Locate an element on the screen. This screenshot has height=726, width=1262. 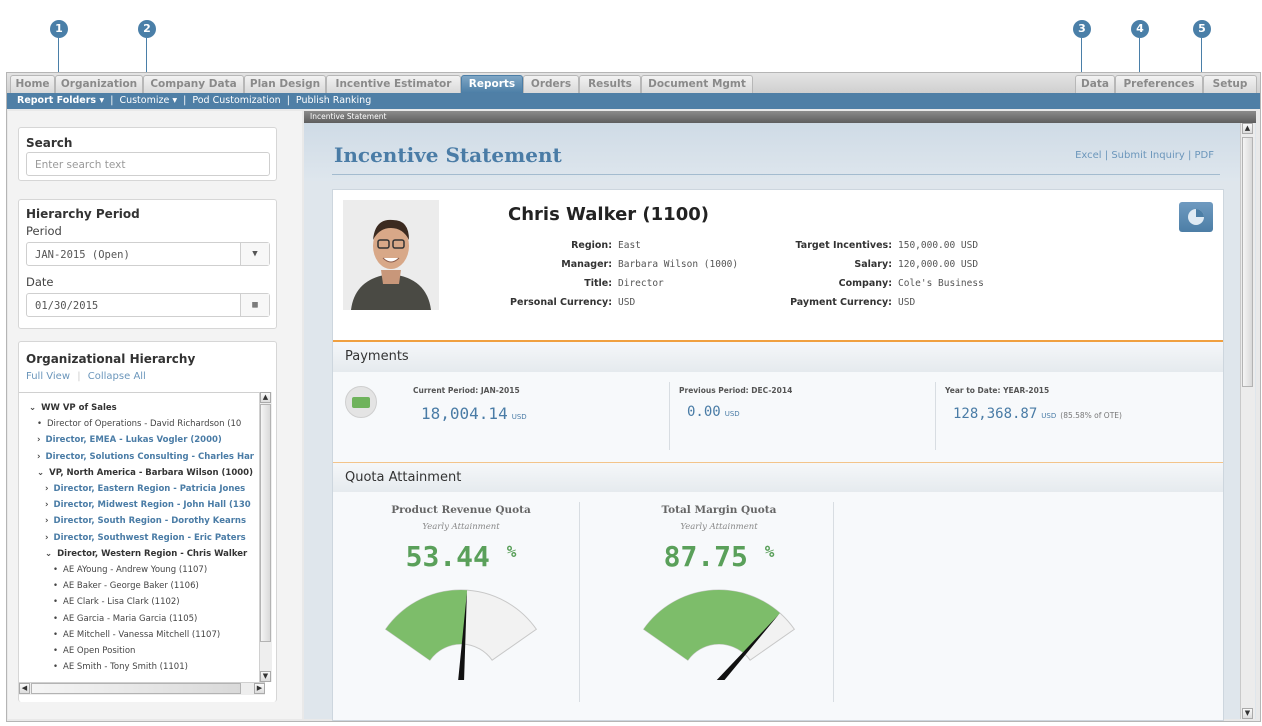
tree-node: • AE Mitchell - Vanessa Mitchell (1107) is located at coordinates (136, 635).